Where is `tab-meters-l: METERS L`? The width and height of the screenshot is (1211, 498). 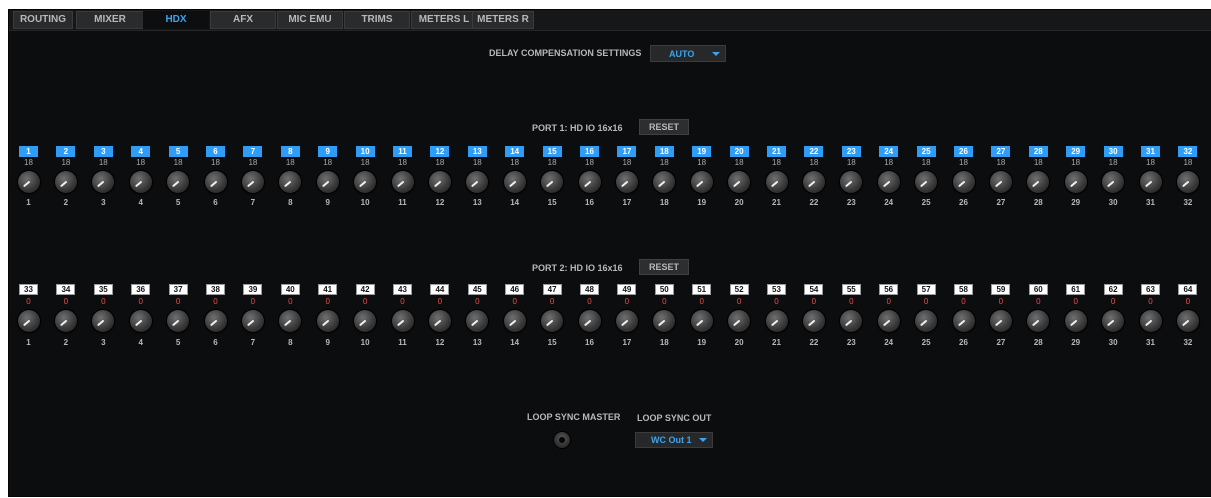 tab-meters-l: METERS L is located at coordinates (444, 20).